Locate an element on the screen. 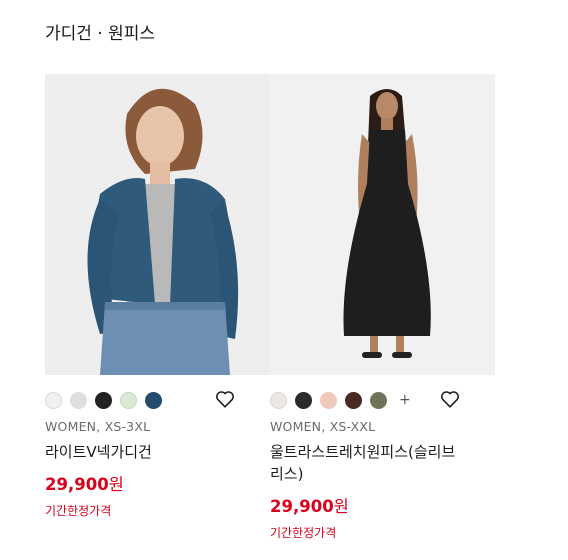 This screenshot has width=568, height=560. product-meta: WOMEN, XS-3XL is located at coordinates (98, 426).